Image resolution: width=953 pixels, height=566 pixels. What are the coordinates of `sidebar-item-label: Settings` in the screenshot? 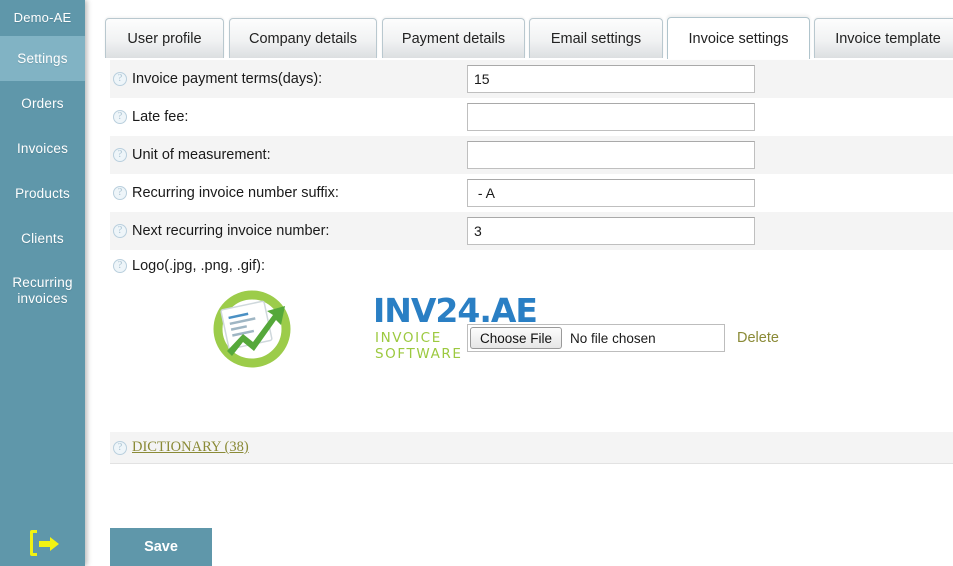 It's located at (42, 58).